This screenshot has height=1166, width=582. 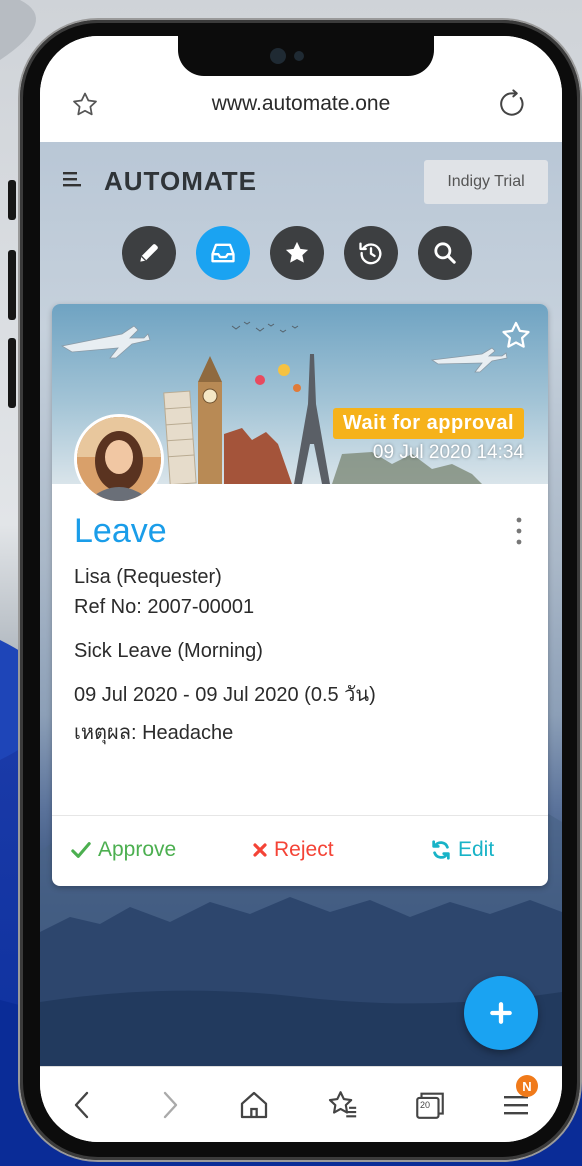 I want to click on leave-type: Sick Leave (Morning), so click(x=168, y=651).